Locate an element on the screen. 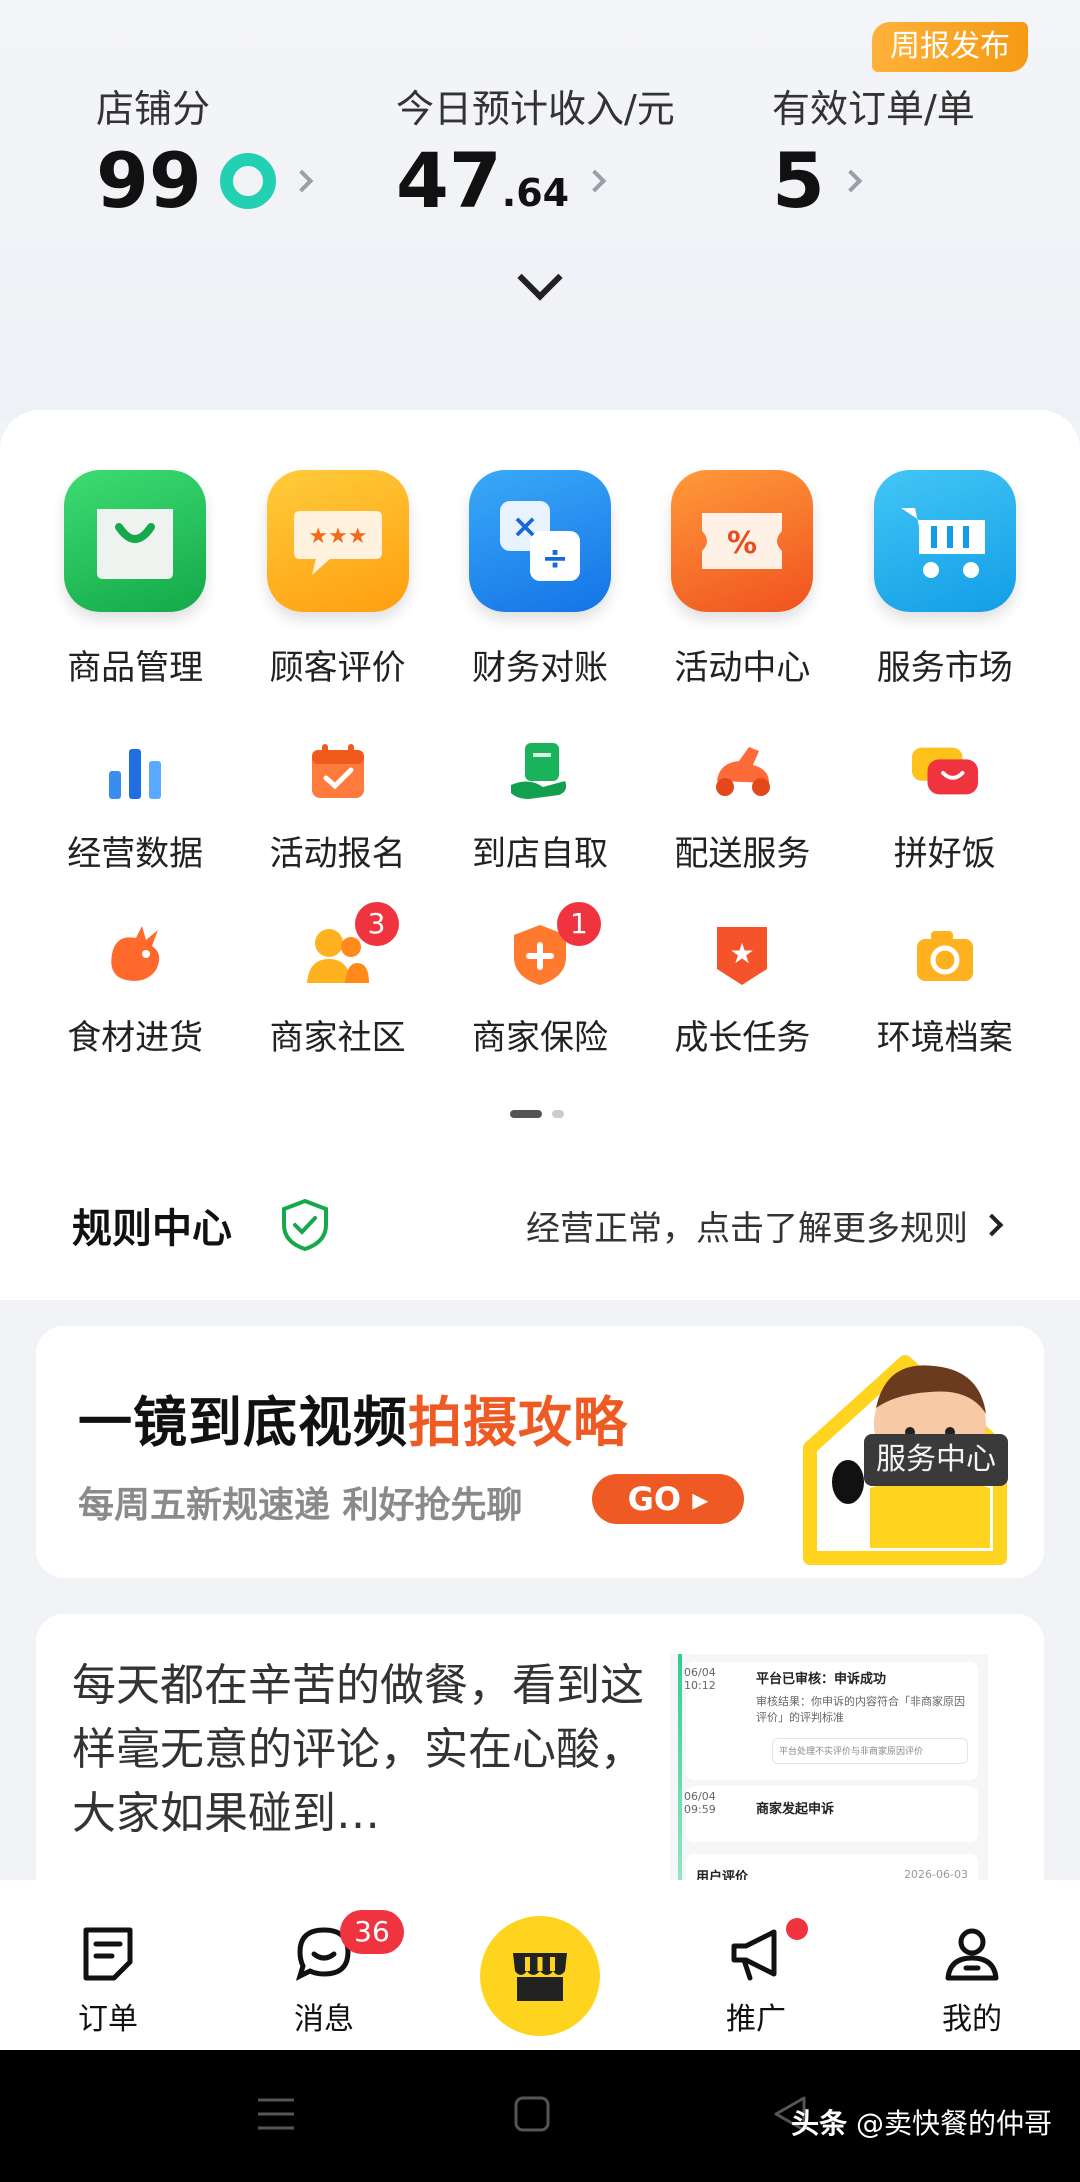 This screenshot has height=2182, width=1080. tool-growth-tasks: ★ 成长任务 is located at coordinates (742, 989).